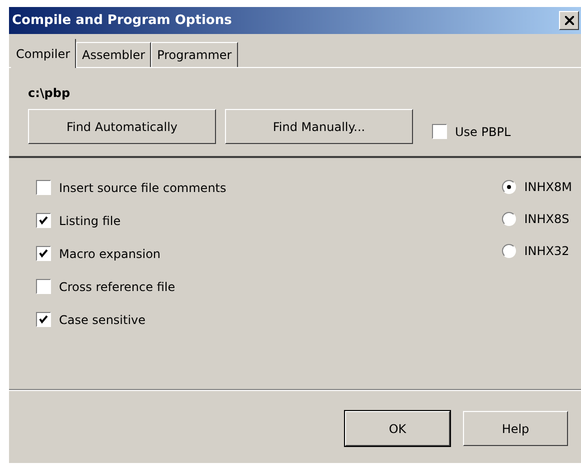 This screenshot has height=470, width=581. I want to click on close-icon, so click(569, 20).